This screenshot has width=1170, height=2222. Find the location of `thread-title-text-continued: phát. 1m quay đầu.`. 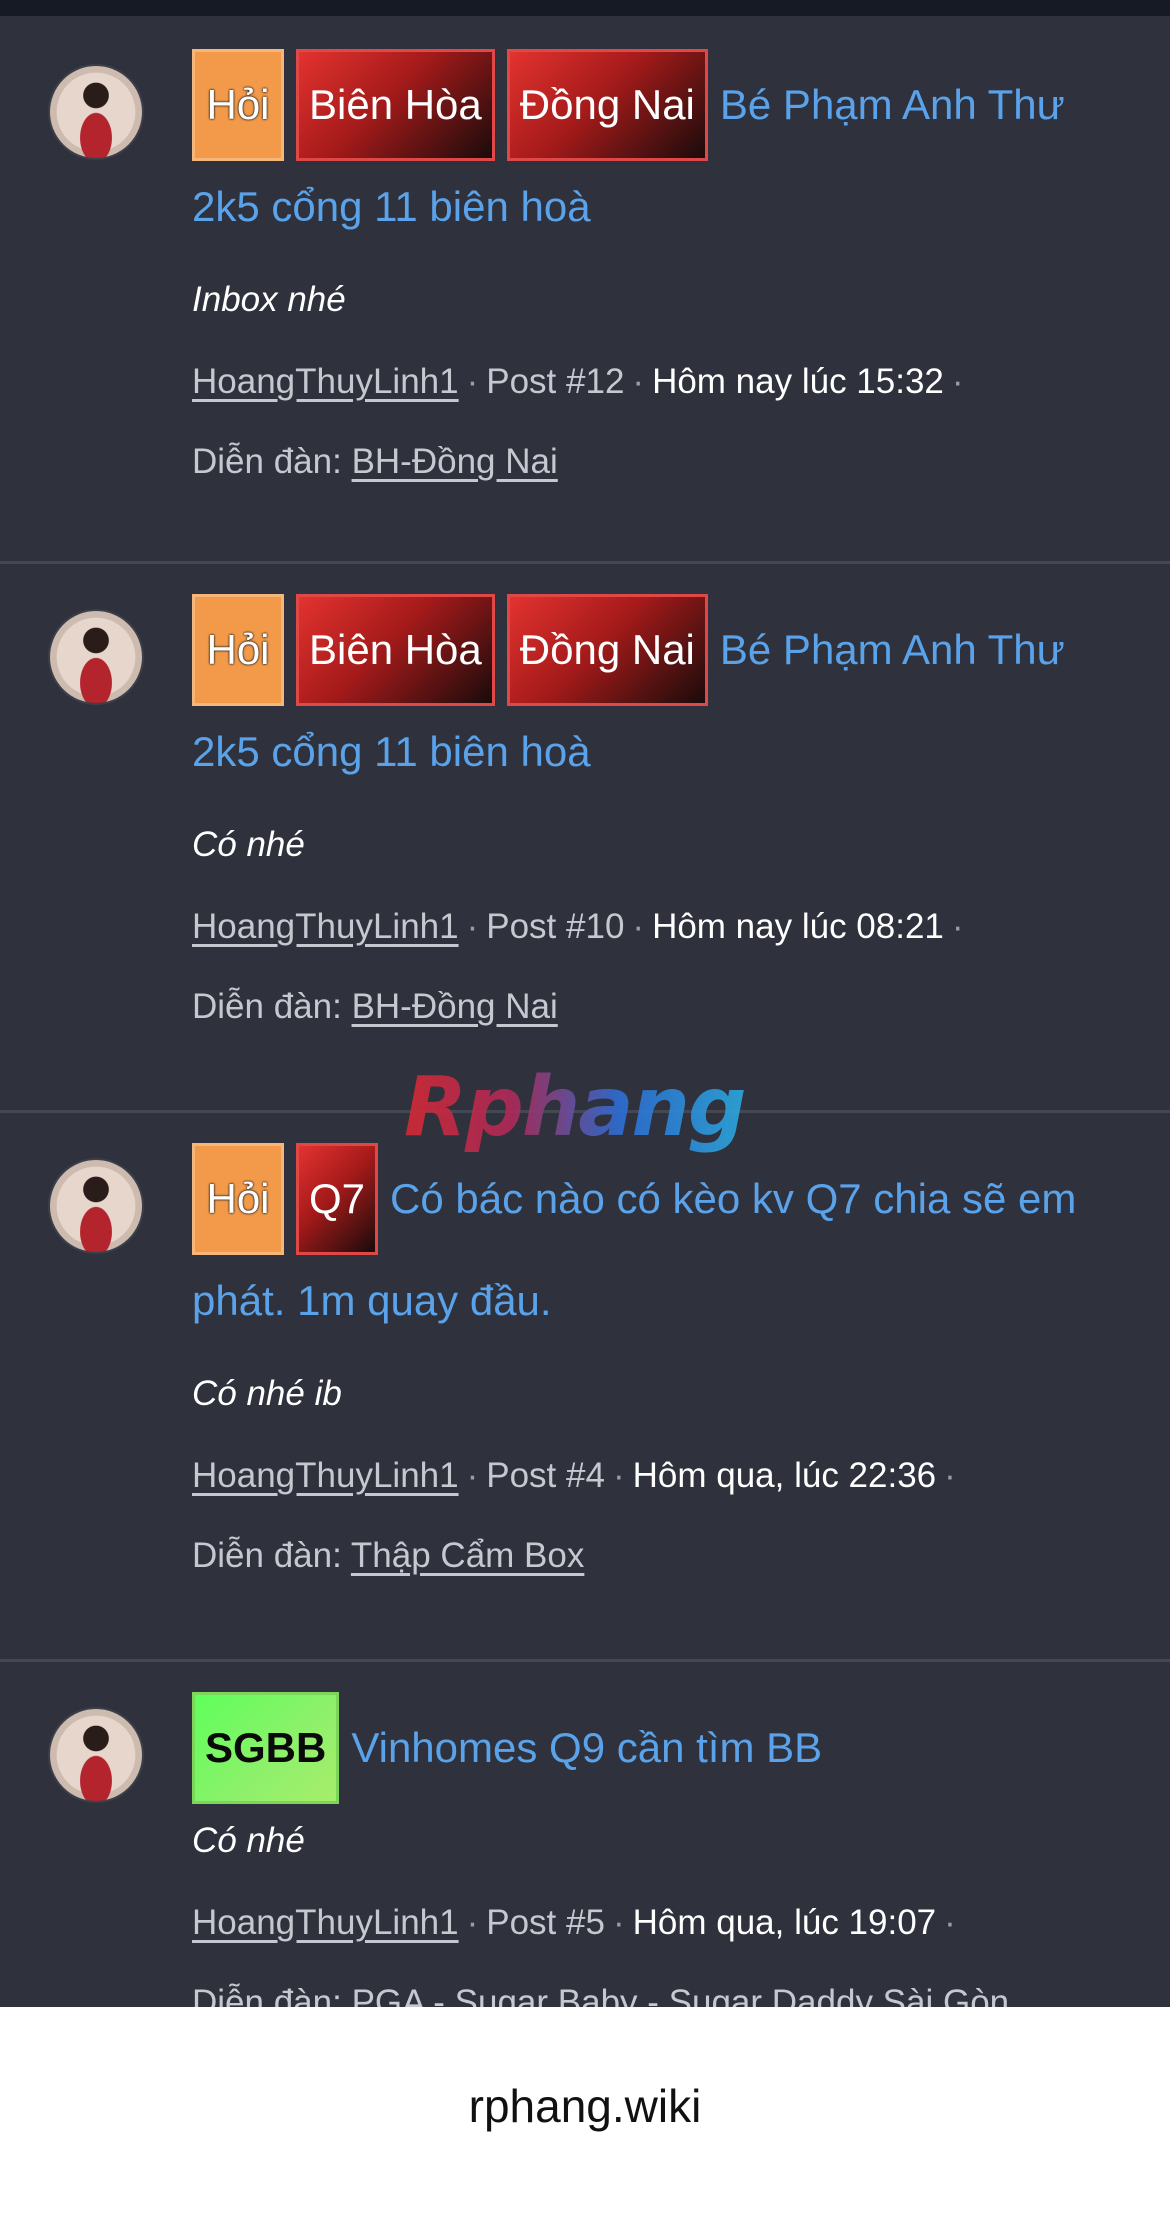

thread-title-text-continued: phát. 1m quay đầu. is located at coordinates (657, 1301).